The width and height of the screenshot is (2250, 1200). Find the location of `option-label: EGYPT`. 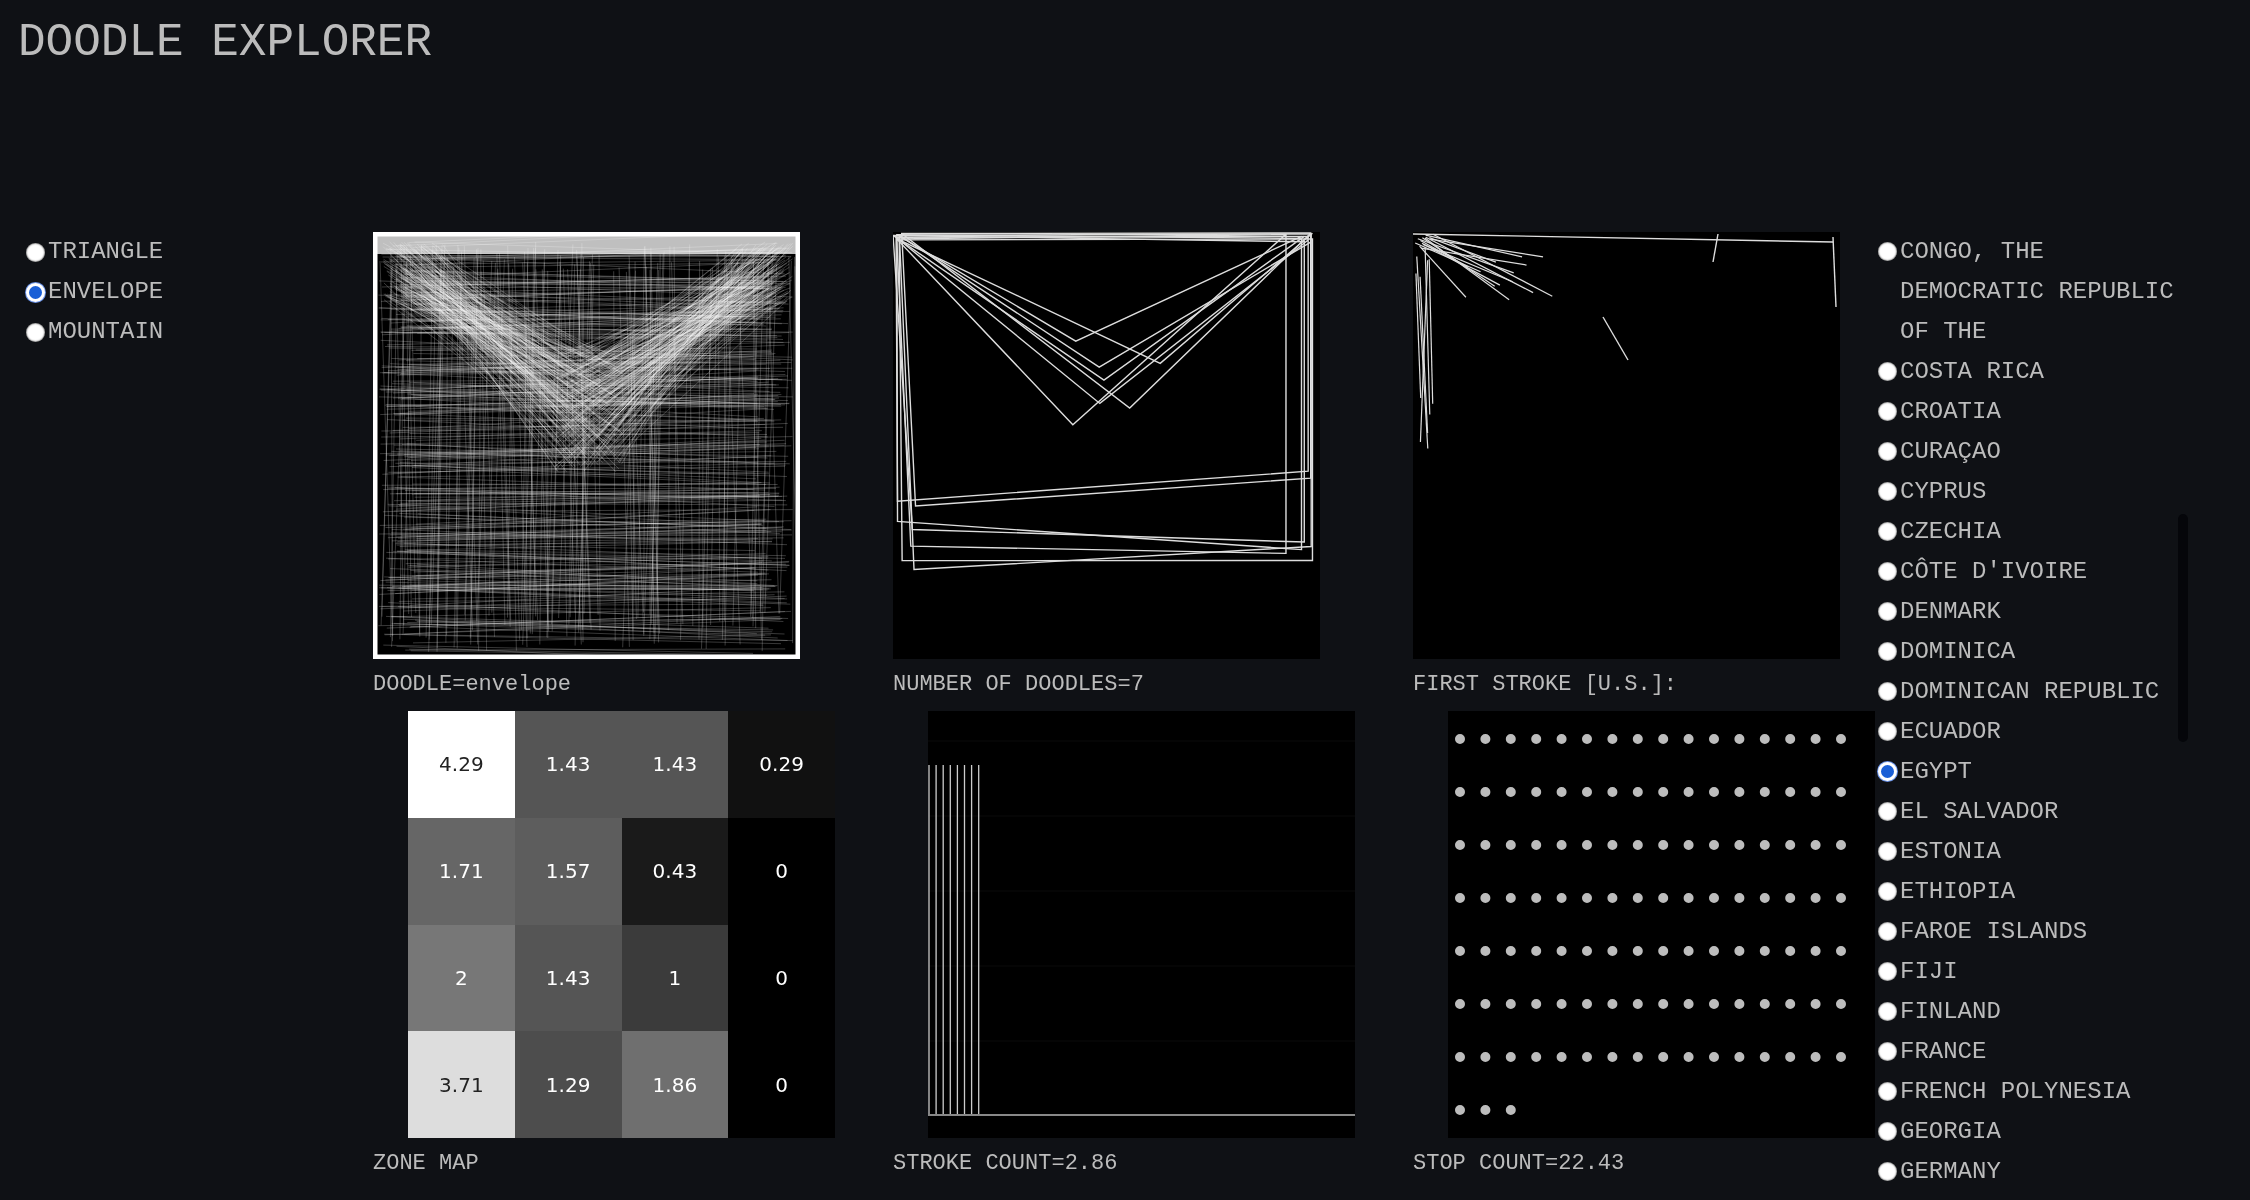

option-label: EGYPT is located at coordinates (1936, 772).